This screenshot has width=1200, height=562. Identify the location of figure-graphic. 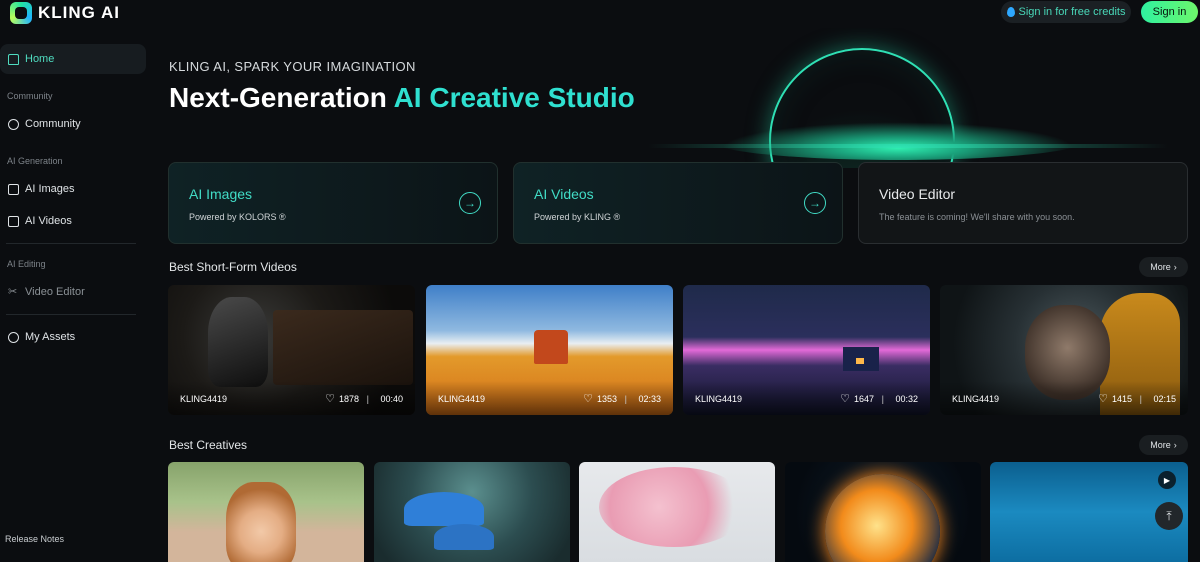
(238, 342).